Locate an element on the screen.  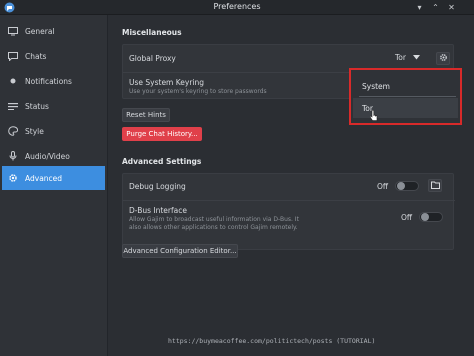
dot-icon is located at coordinates (13, 81).